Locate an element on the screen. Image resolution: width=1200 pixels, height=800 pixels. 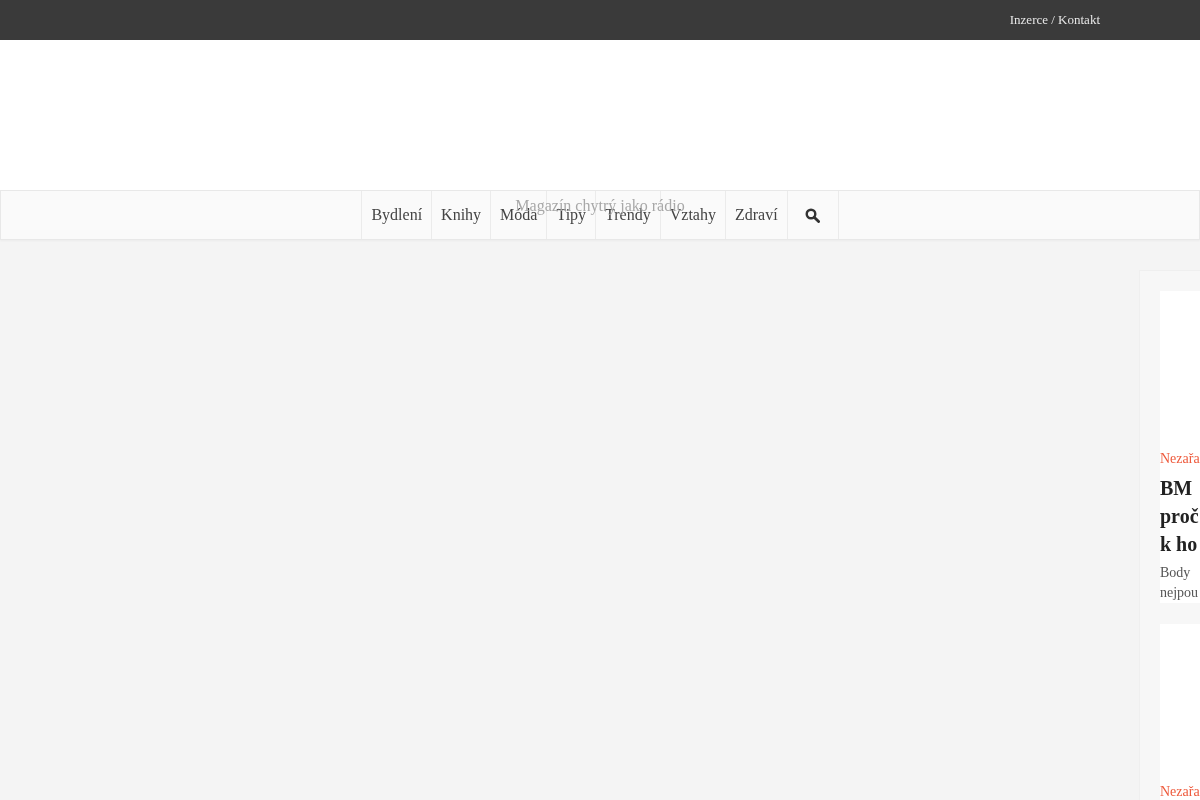
nav-link: Bydlení is located at coordinates (396, 215).